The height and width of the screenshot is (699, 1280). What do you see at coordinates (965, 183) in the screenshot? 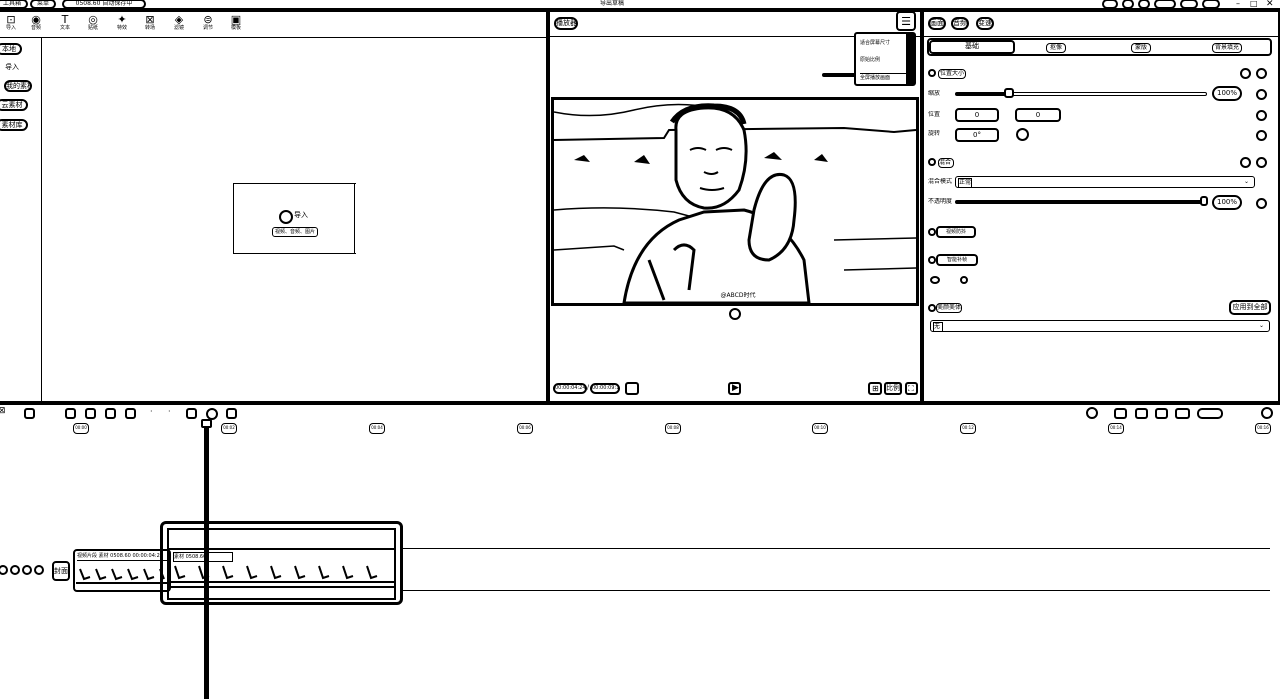
I see `blend-mode-value: 正常` at bounding box center [965, 183].